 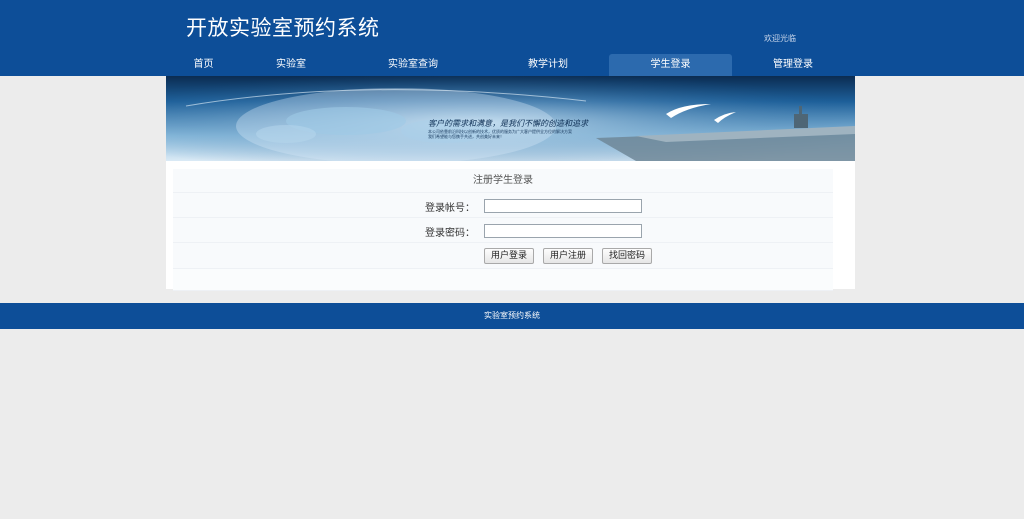 I want to click on recover-password-button: 找回密码, so click(x=627, y=256).